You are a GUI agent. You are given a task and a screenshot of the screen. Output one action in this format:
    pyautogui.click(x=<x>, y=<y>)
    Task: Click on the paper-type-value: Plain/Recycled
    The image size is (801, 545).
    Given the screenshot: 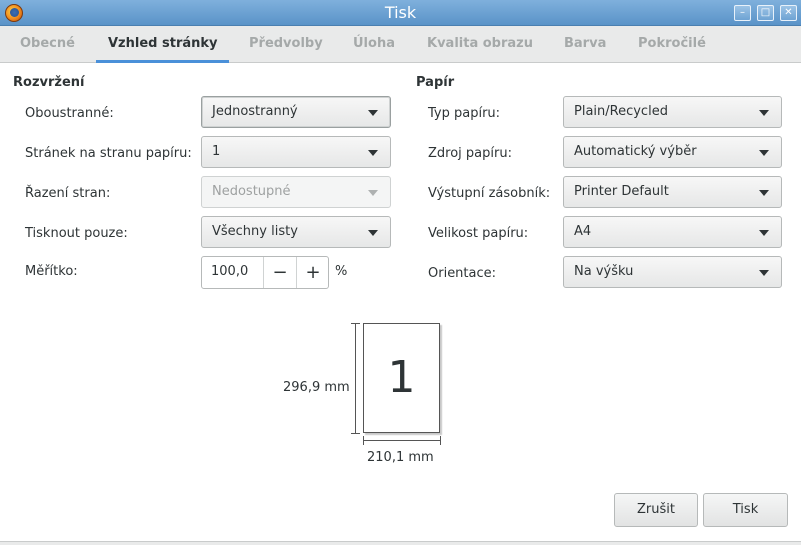 What is the action you would take?
    pyautogui.click(x=621, y=111)
    